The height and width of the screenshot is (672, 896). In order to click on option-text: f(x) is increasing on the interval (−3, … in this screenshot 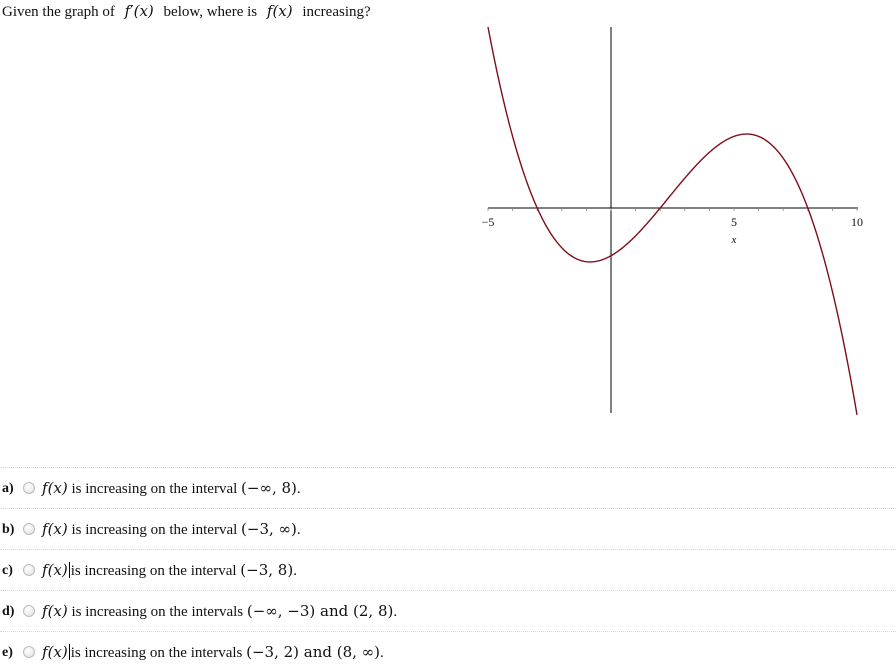, I will do `click(171, 529)`.